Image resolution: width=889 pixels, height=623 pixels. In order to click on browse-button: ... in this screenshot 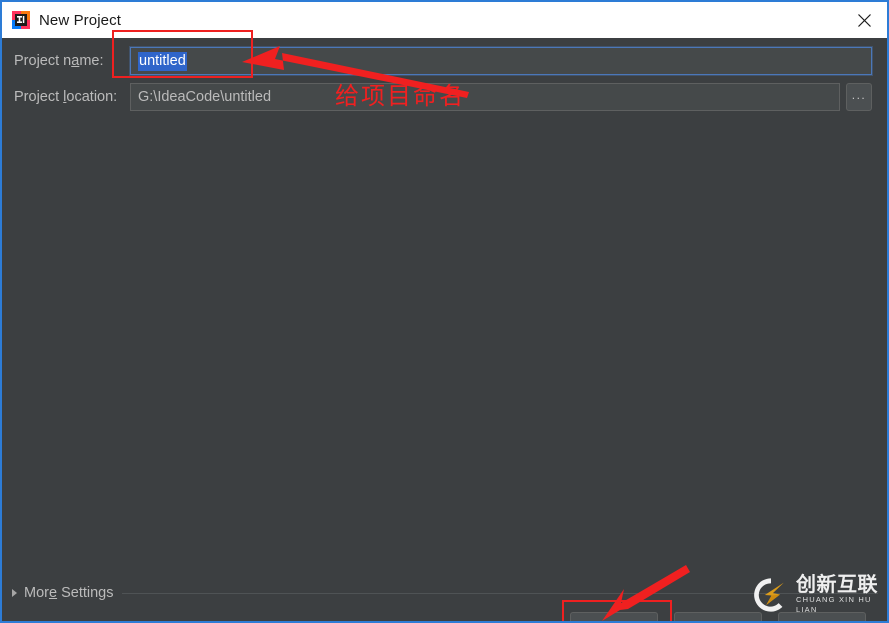, I will do `click(859, 97)`.